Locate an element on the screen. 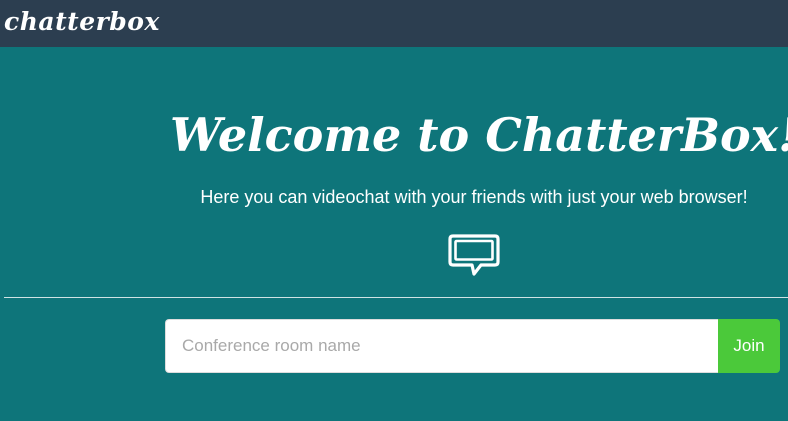 The image size is (788, 421). join-room-form: Join is located at coordinates (472, 346).